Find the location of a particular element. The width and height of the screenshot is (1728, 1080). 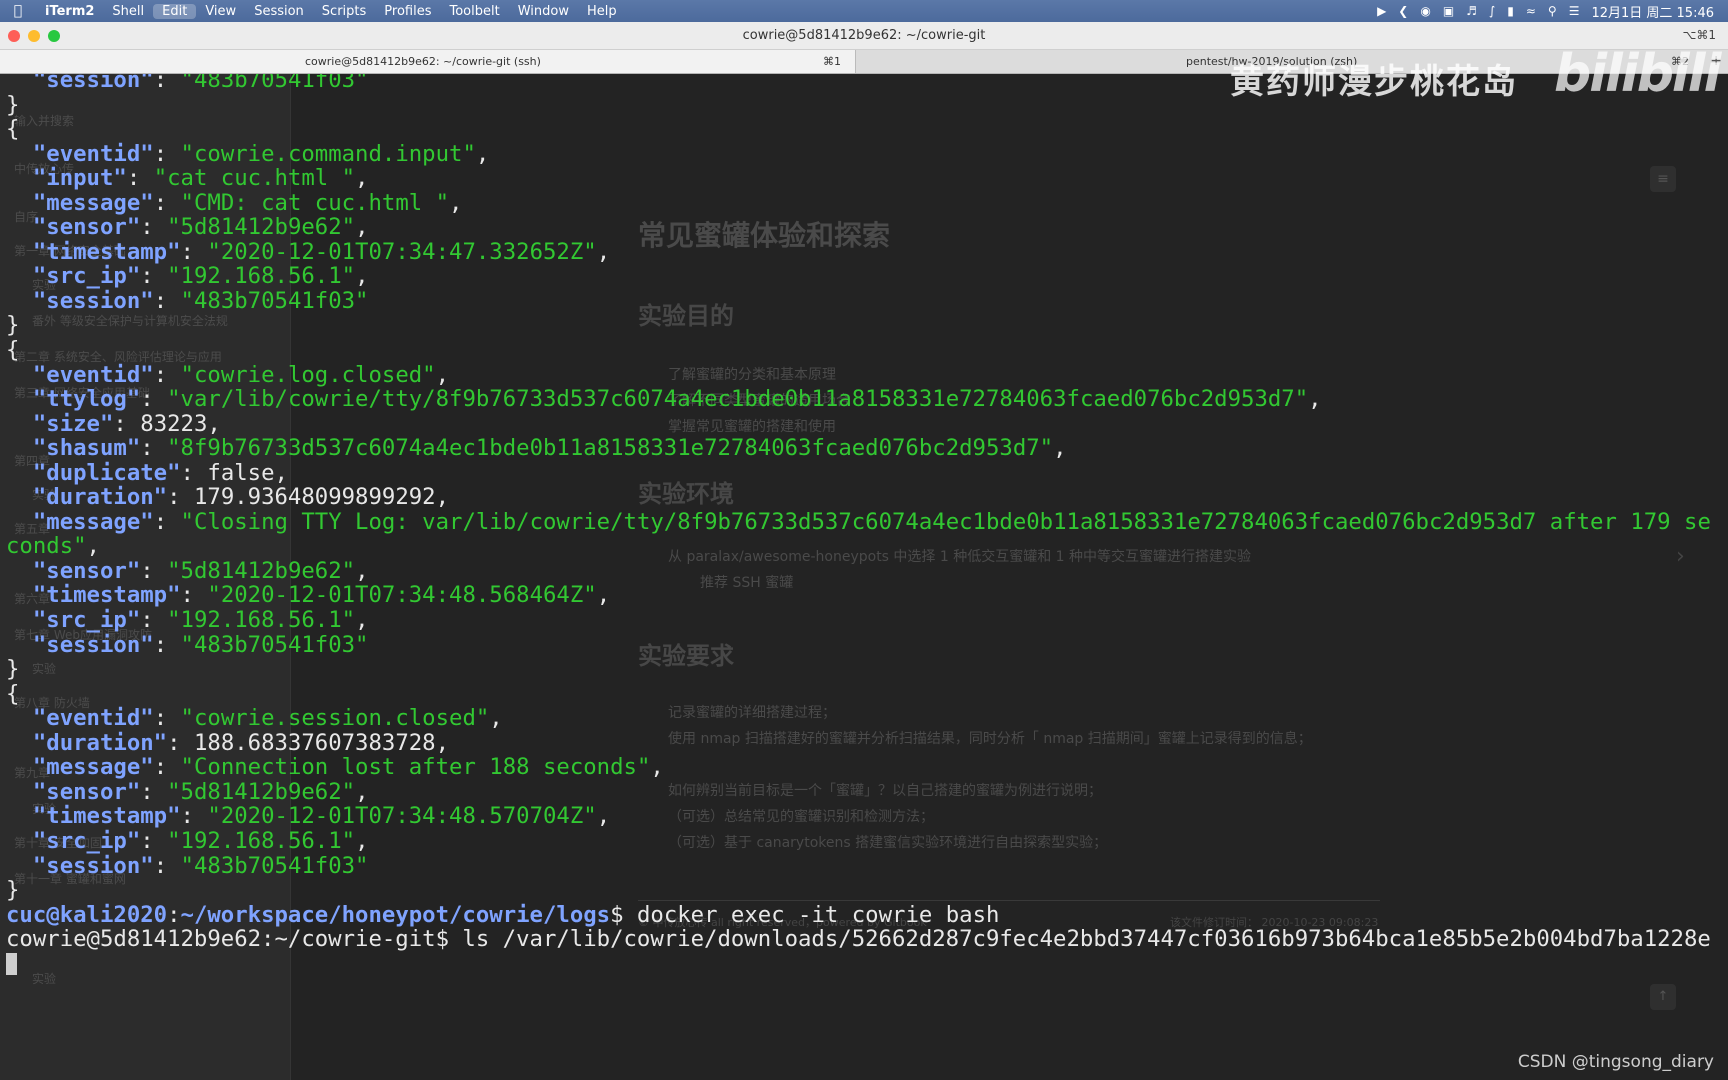

play-circle-icon: ▶ is located at coordinates (1381, 11).